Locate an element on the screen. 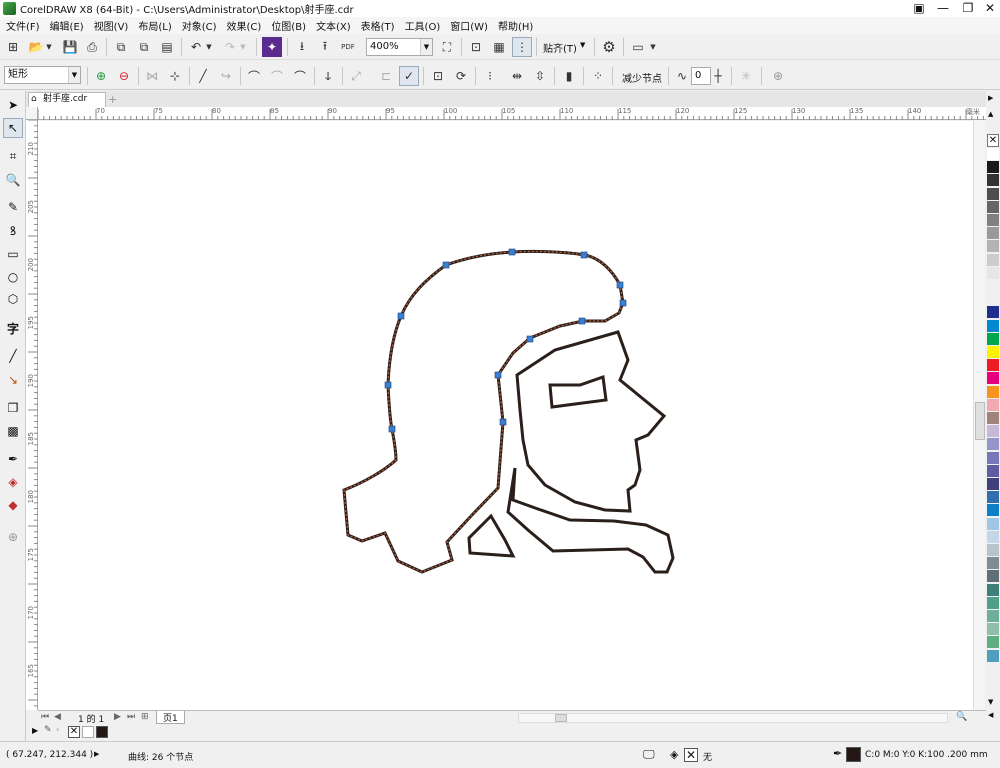 The height and width of the screenshot is (768, 1000). select-all-nodes-icon: ⁘ is located at coordinates (598, 76).